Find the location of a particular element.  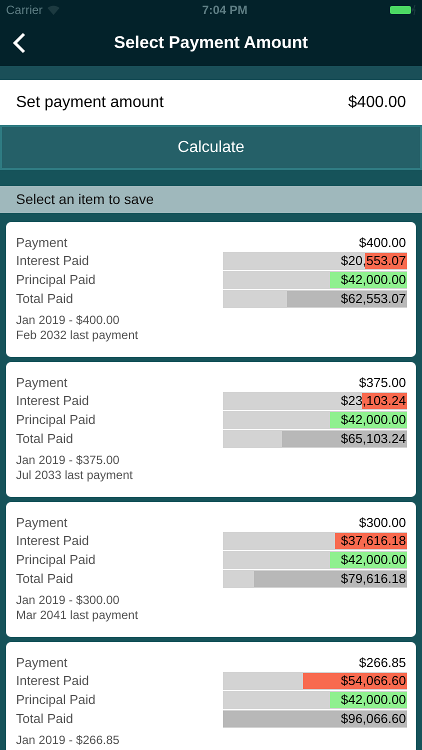

calculate-button: Calculate is located at coordinates (211, 147).